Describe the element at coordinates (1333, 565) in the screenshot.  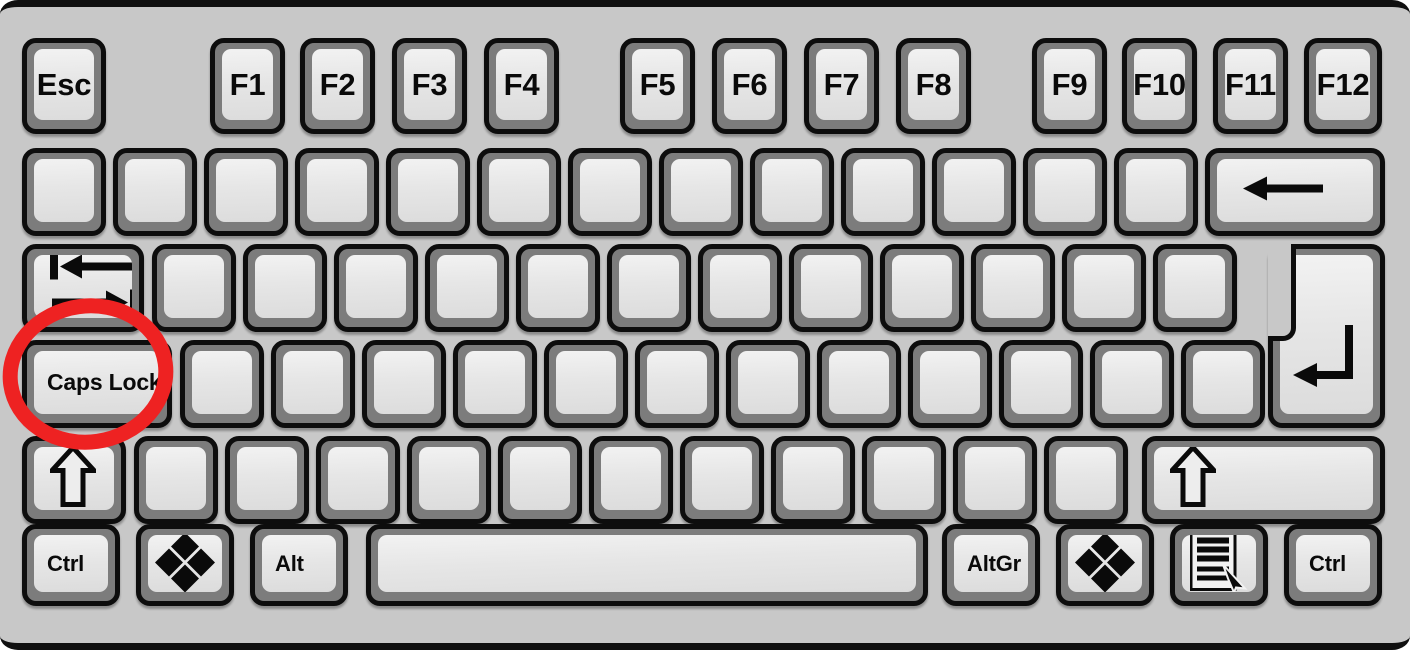
I see `key-ctrl-right: Ctrl` at that location.